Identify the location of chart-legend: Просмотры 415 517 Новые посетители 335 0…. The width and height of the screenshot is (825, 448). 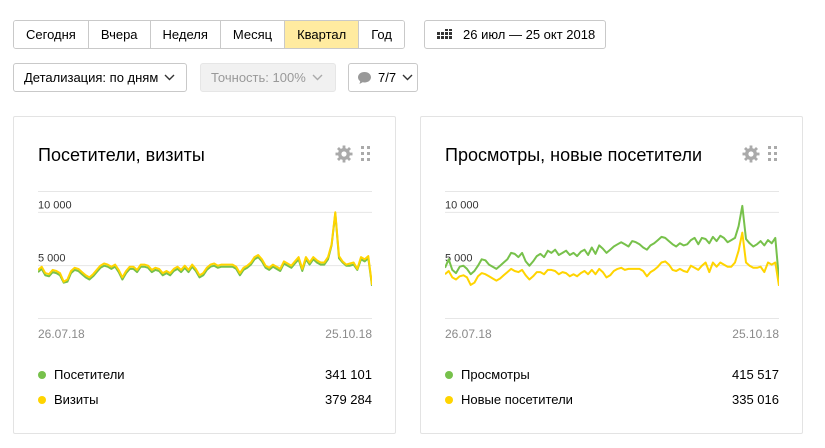
(612, 387).